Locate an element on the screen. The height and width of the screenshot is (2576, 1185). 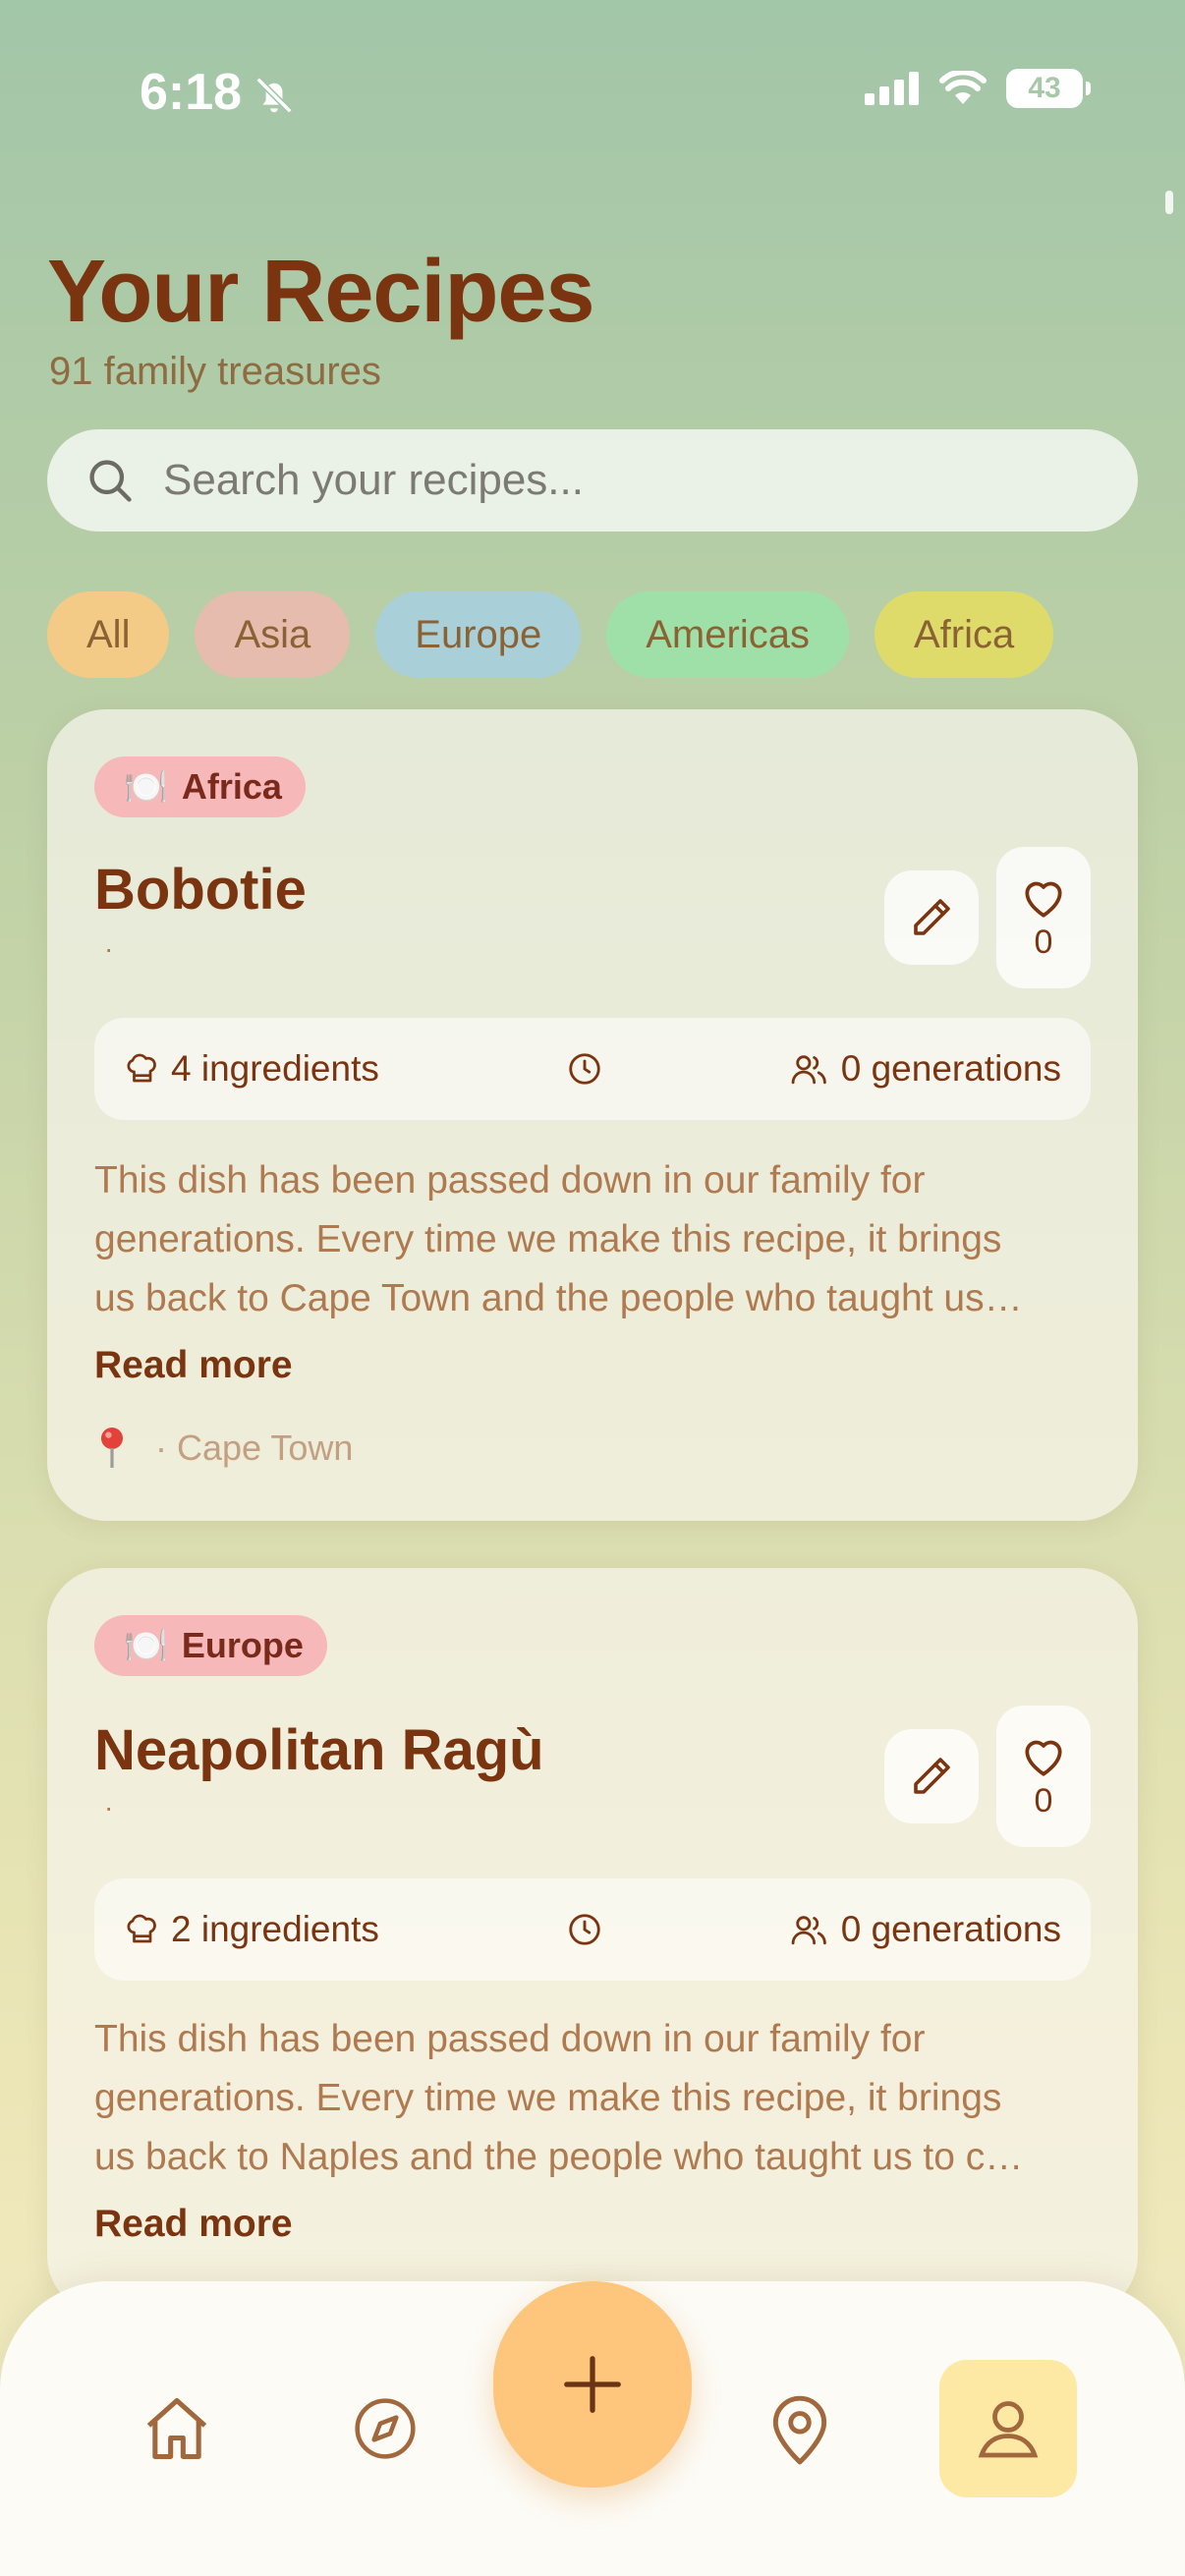
status-time: 6:18 is located at coordinates (192, 92).